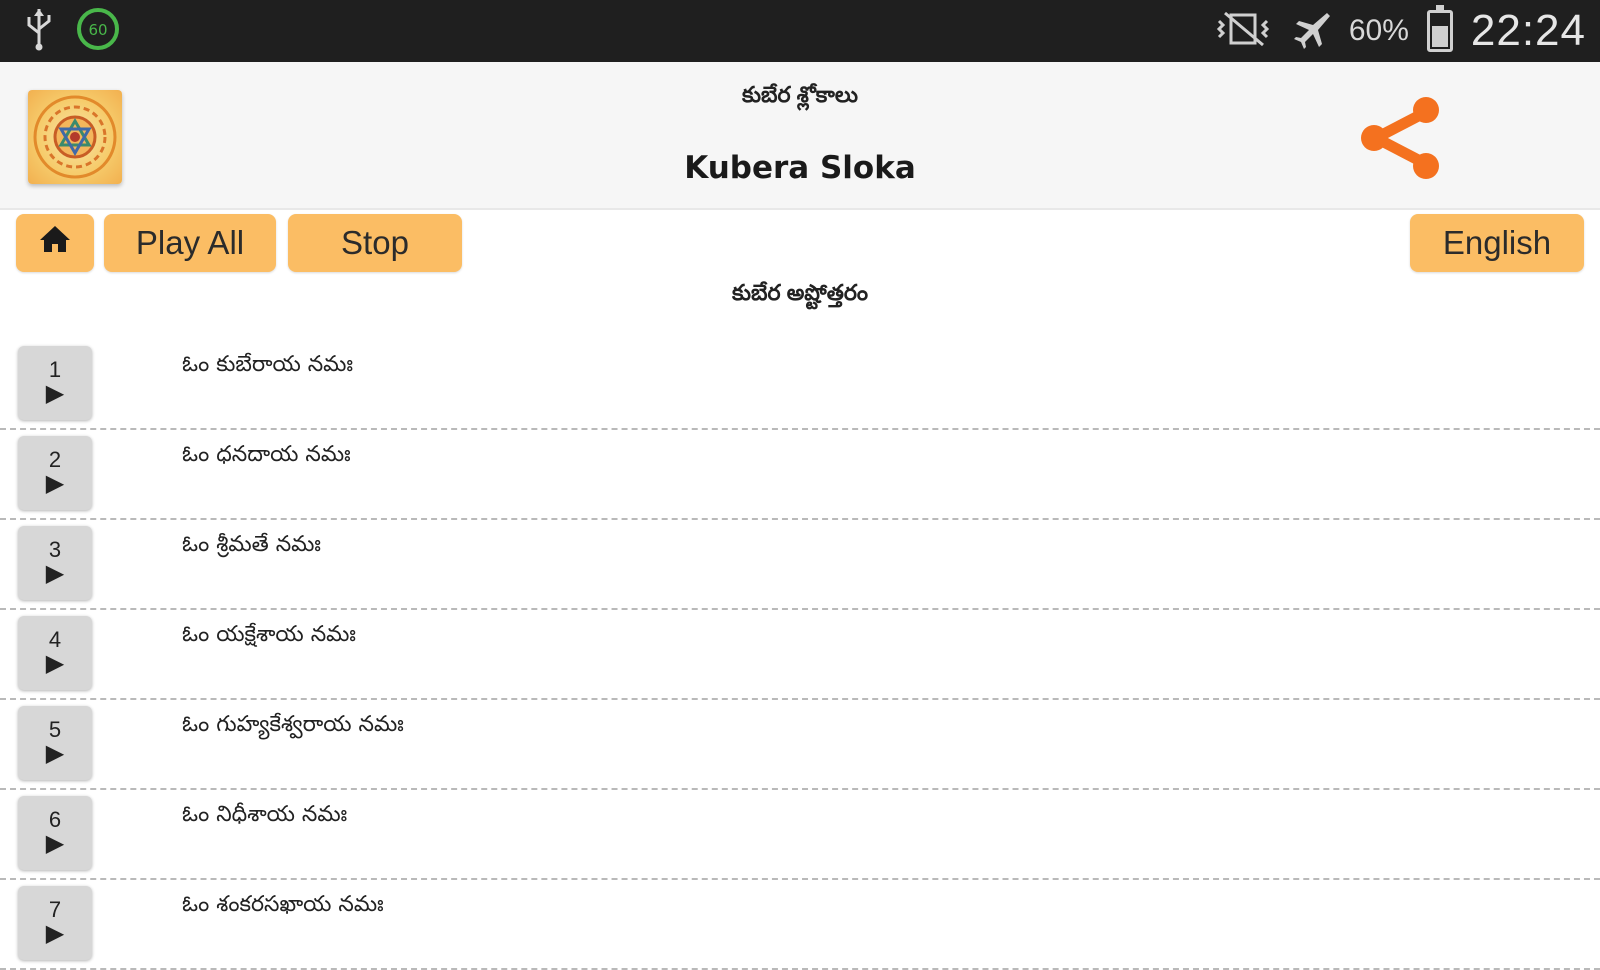 The image size is (1600, 970). What do you see at coordinates (251, 544) in the screenshot?
I see `item-text: ఓం శ్రీమతే నమః` at bounding box center [251, 544].